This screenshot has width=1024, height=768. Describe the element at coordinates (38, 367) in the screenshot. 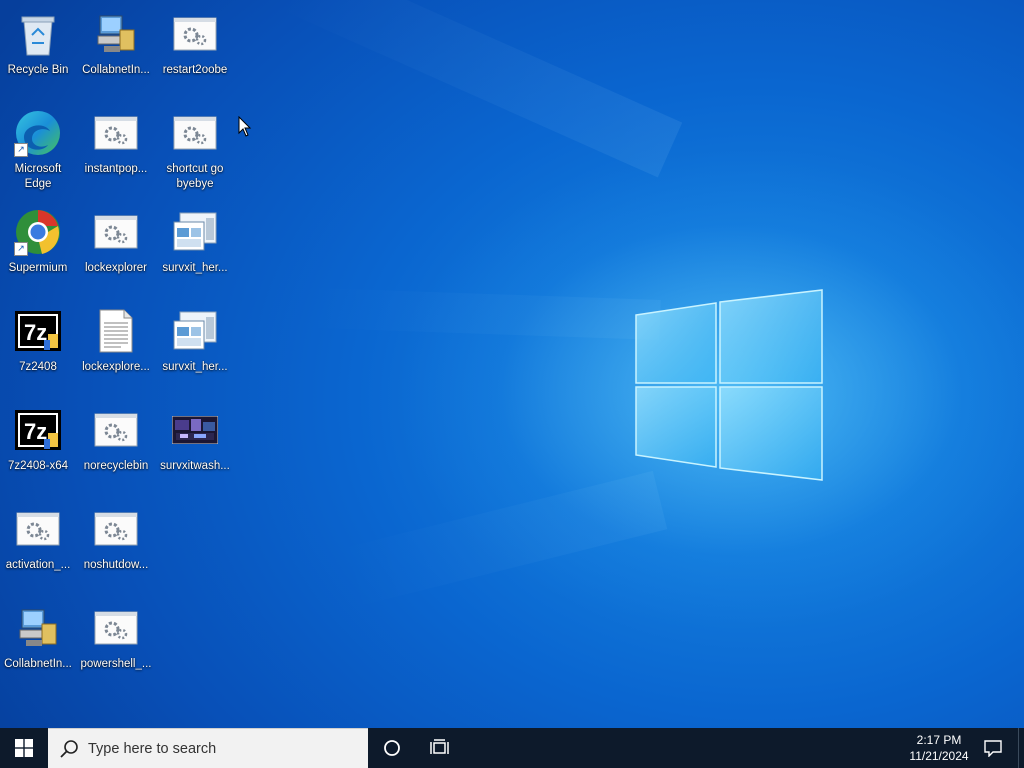

I see `desktop-icon-label: 7z2408` at that location.